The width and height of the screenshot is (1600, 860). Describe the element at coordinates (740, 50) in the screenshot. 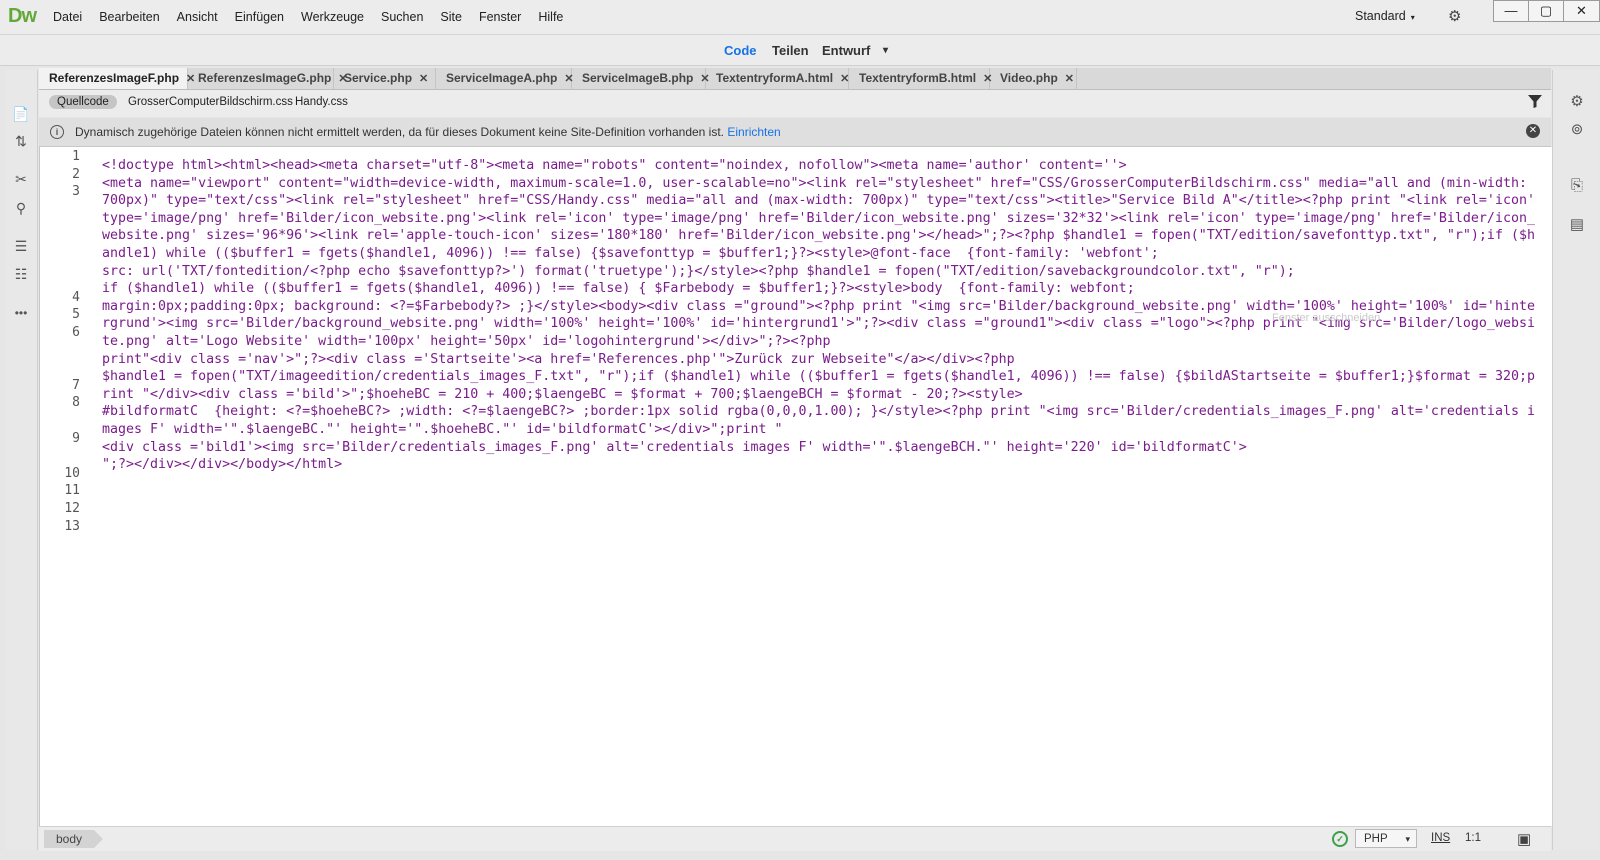

I see `code-view-button: Code` at that location.